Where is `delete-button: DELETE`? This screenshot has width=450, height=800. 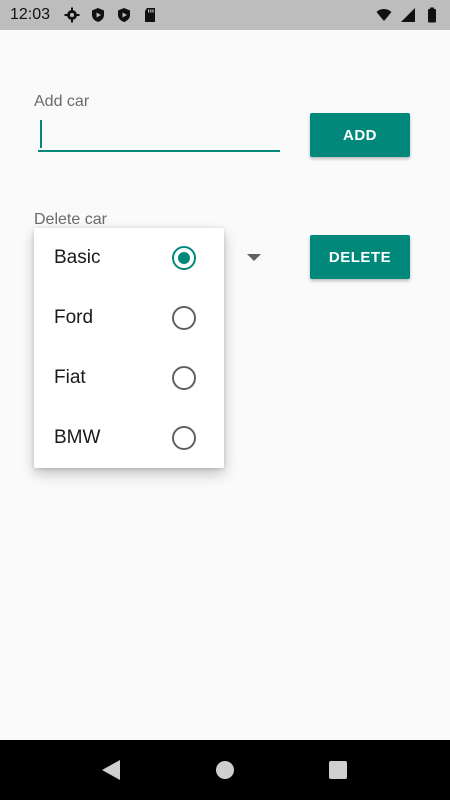 delete-button: DELETE is located at coordinates (360, 257).